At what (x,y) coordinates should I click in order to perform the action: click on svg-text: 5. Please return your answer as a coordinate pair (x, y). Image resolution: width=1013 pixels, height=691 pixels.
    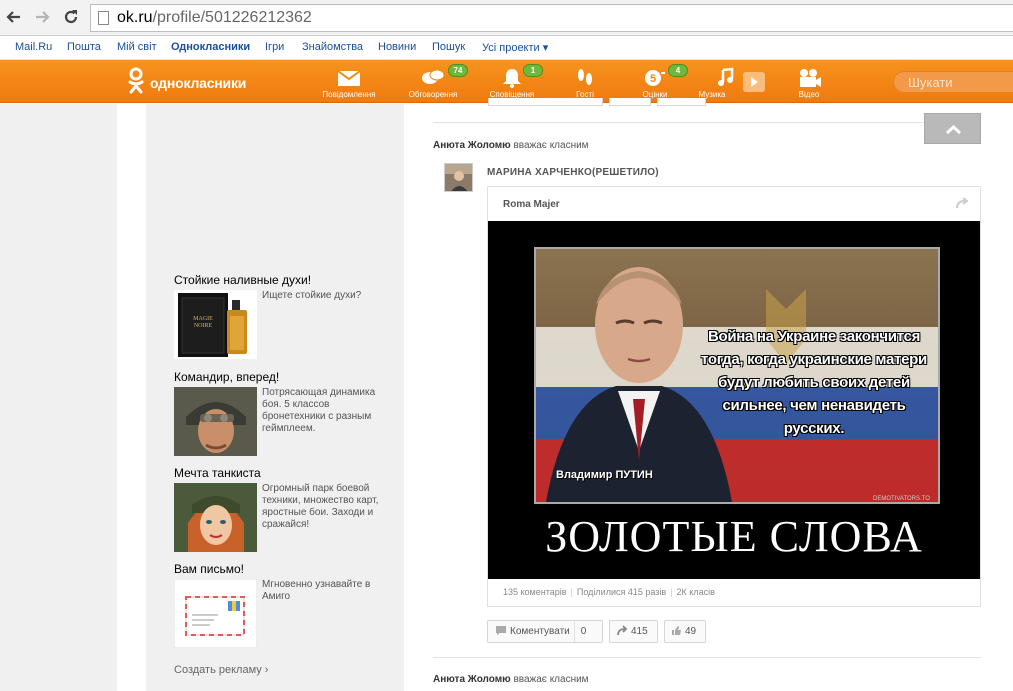
    Looking at the image, I should click on (653, 79).